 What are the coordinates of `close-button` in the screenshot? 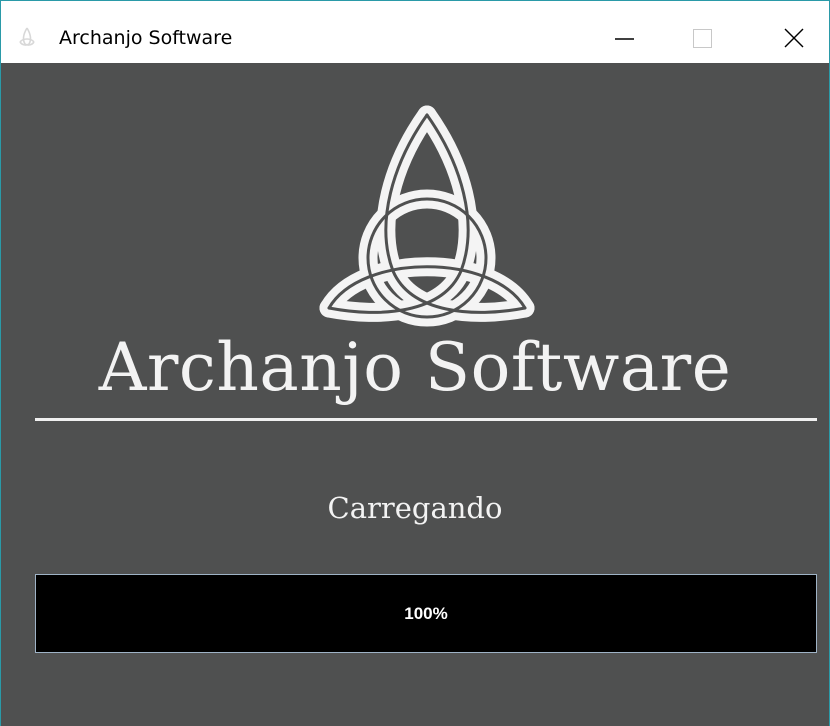 It's located at (797, 36).